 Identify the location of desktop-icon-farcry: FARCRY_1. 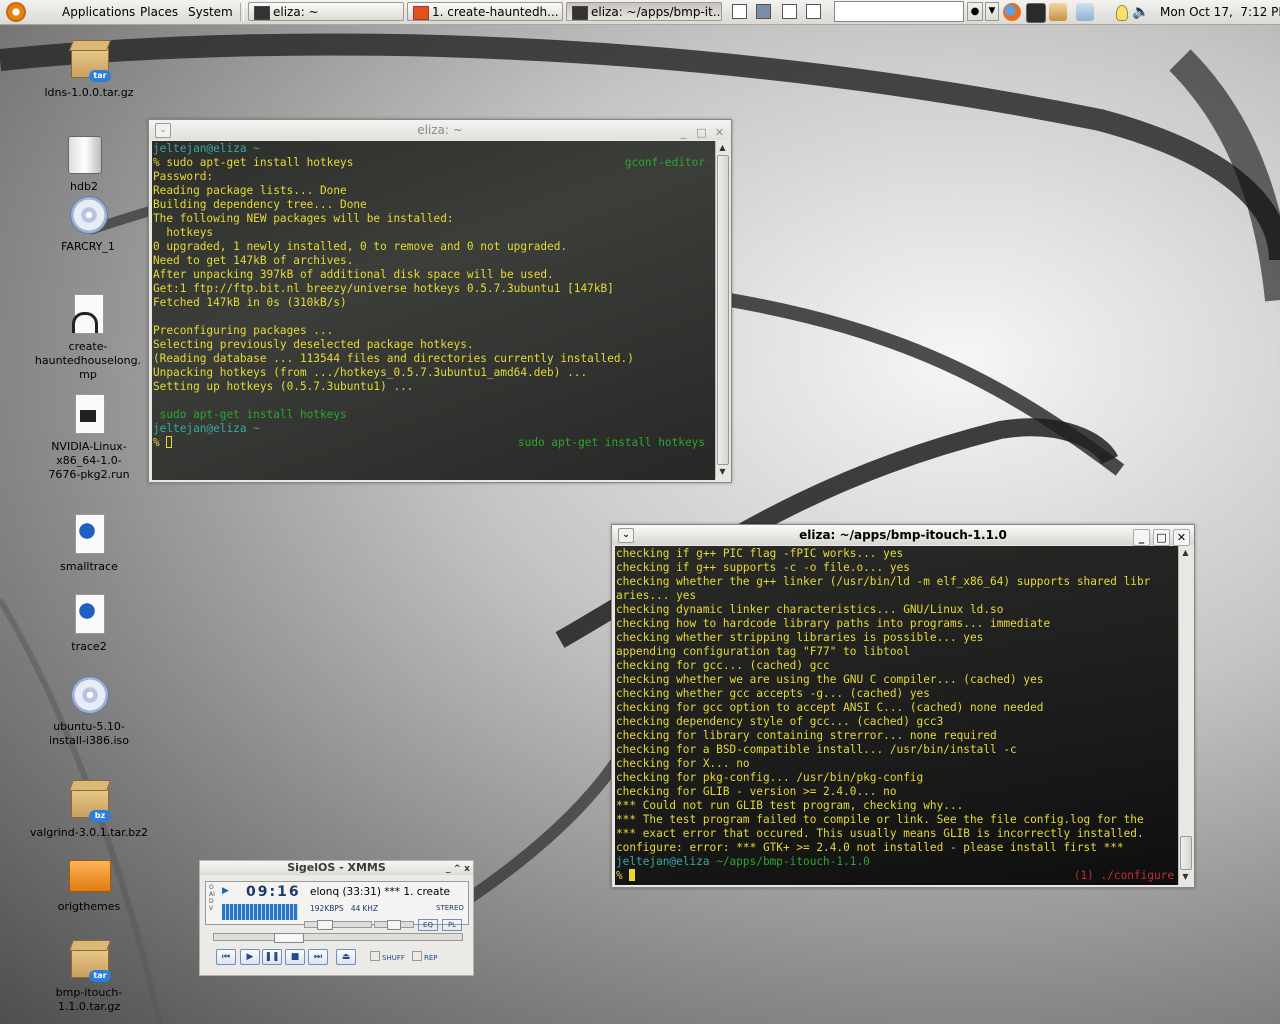
(88, 223).